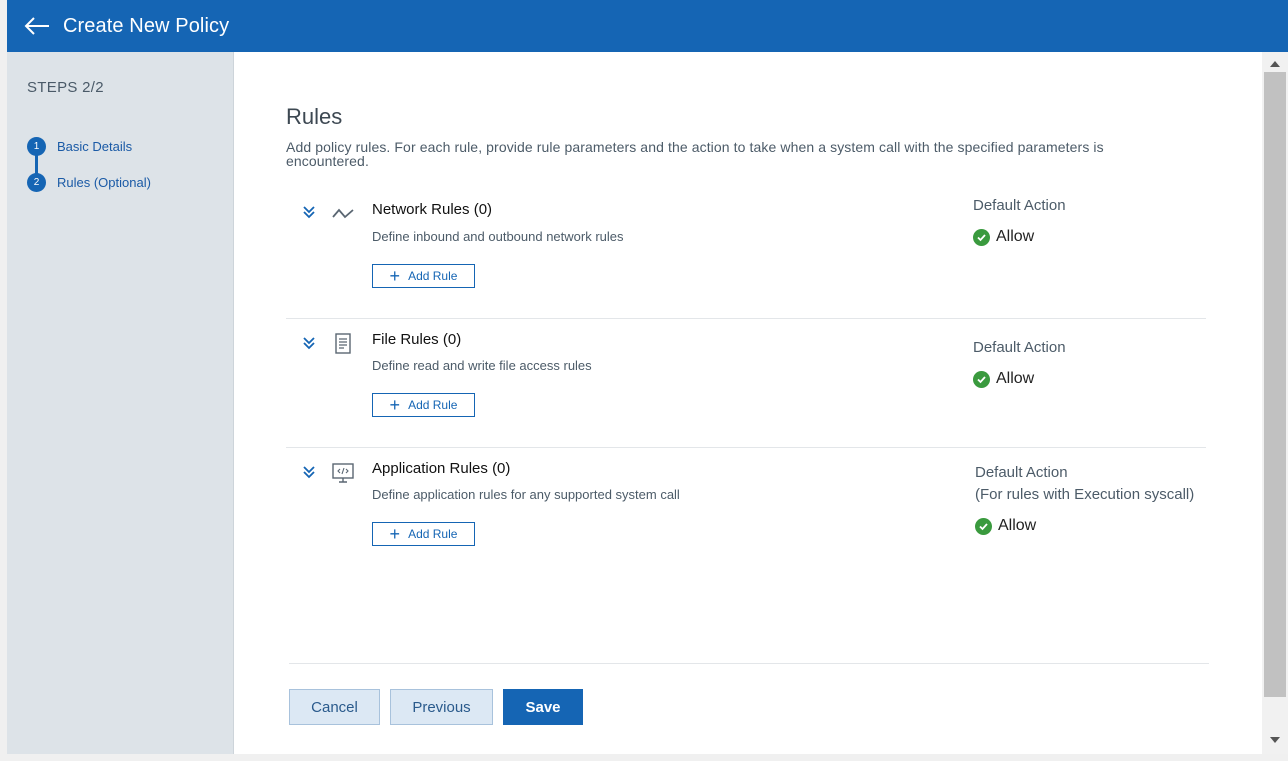  What do you see at coordinates (1085, 494) in the screenshot?
I see `default-action-sublabel: (For rules with Execution syscall)` at bounding box center [1085, 494].